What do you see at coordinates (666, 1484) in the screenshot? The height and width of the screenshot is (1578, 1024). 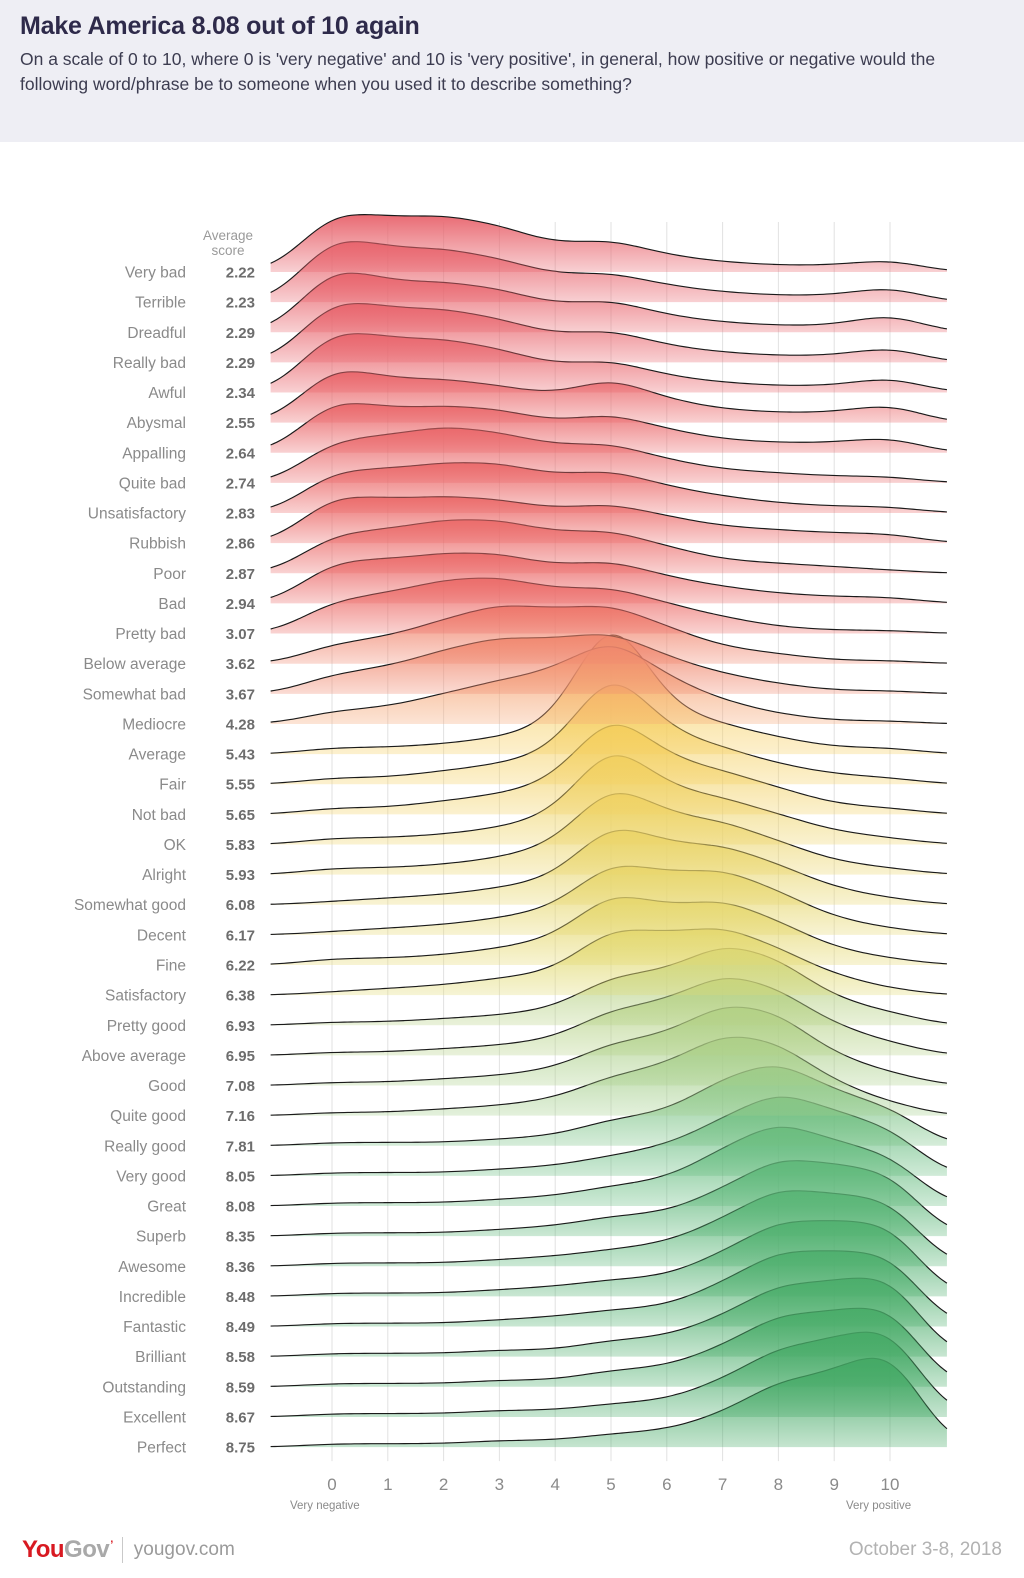 I see `axis-tick-label: 6` at bounding box center [666, 1484].